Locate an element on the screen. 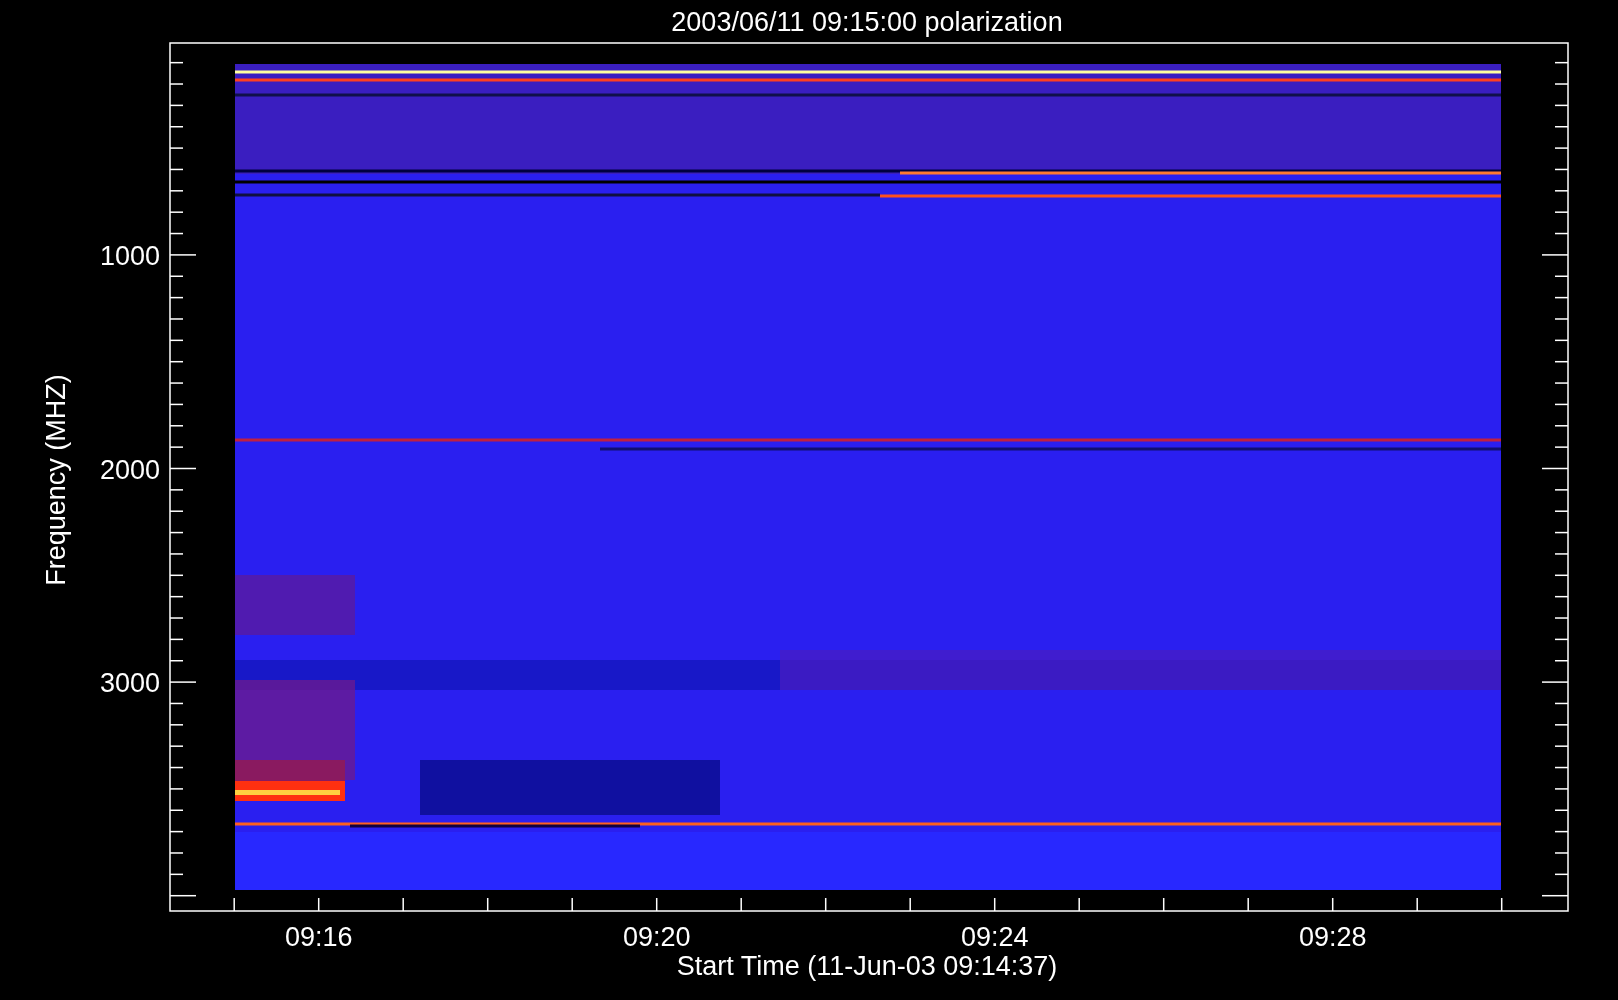 This screenshot has width=1618, height=1000. y-tick-label: 3000 is located at coordinates (129, 683).